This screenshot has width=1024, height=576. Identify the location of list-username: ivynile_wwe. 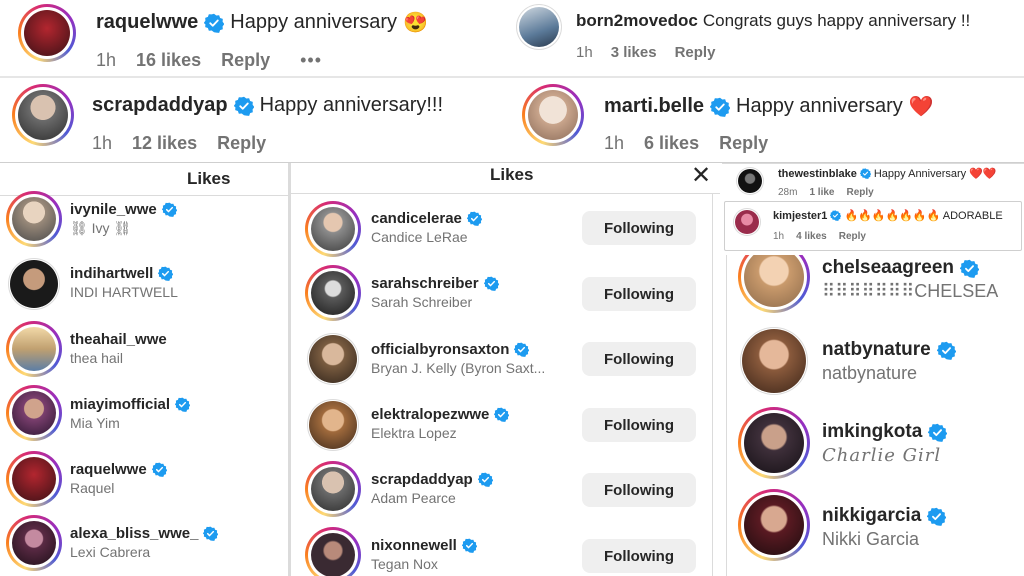
(113, 209).